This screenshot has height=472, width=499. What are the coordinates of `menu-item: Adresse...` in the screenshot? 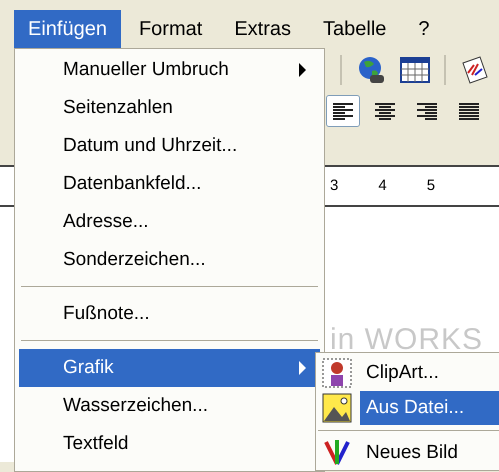 It's located at (169, 222).